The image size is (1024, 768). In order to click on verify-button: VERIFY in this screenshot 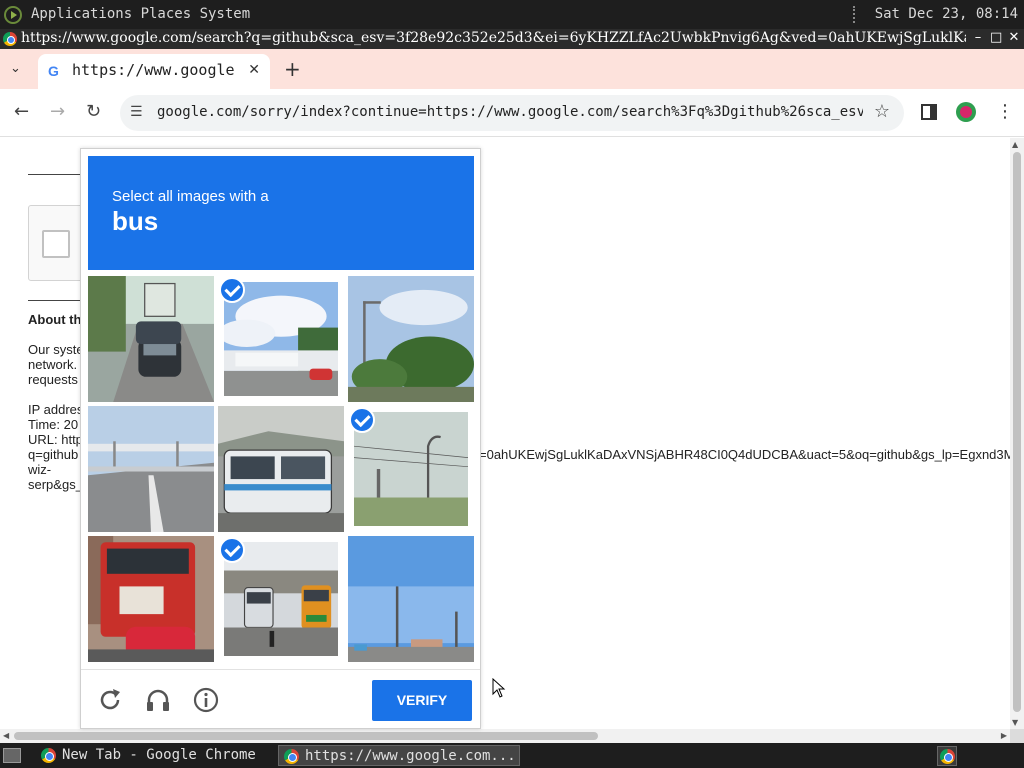, I will do `click(422, 700)`.